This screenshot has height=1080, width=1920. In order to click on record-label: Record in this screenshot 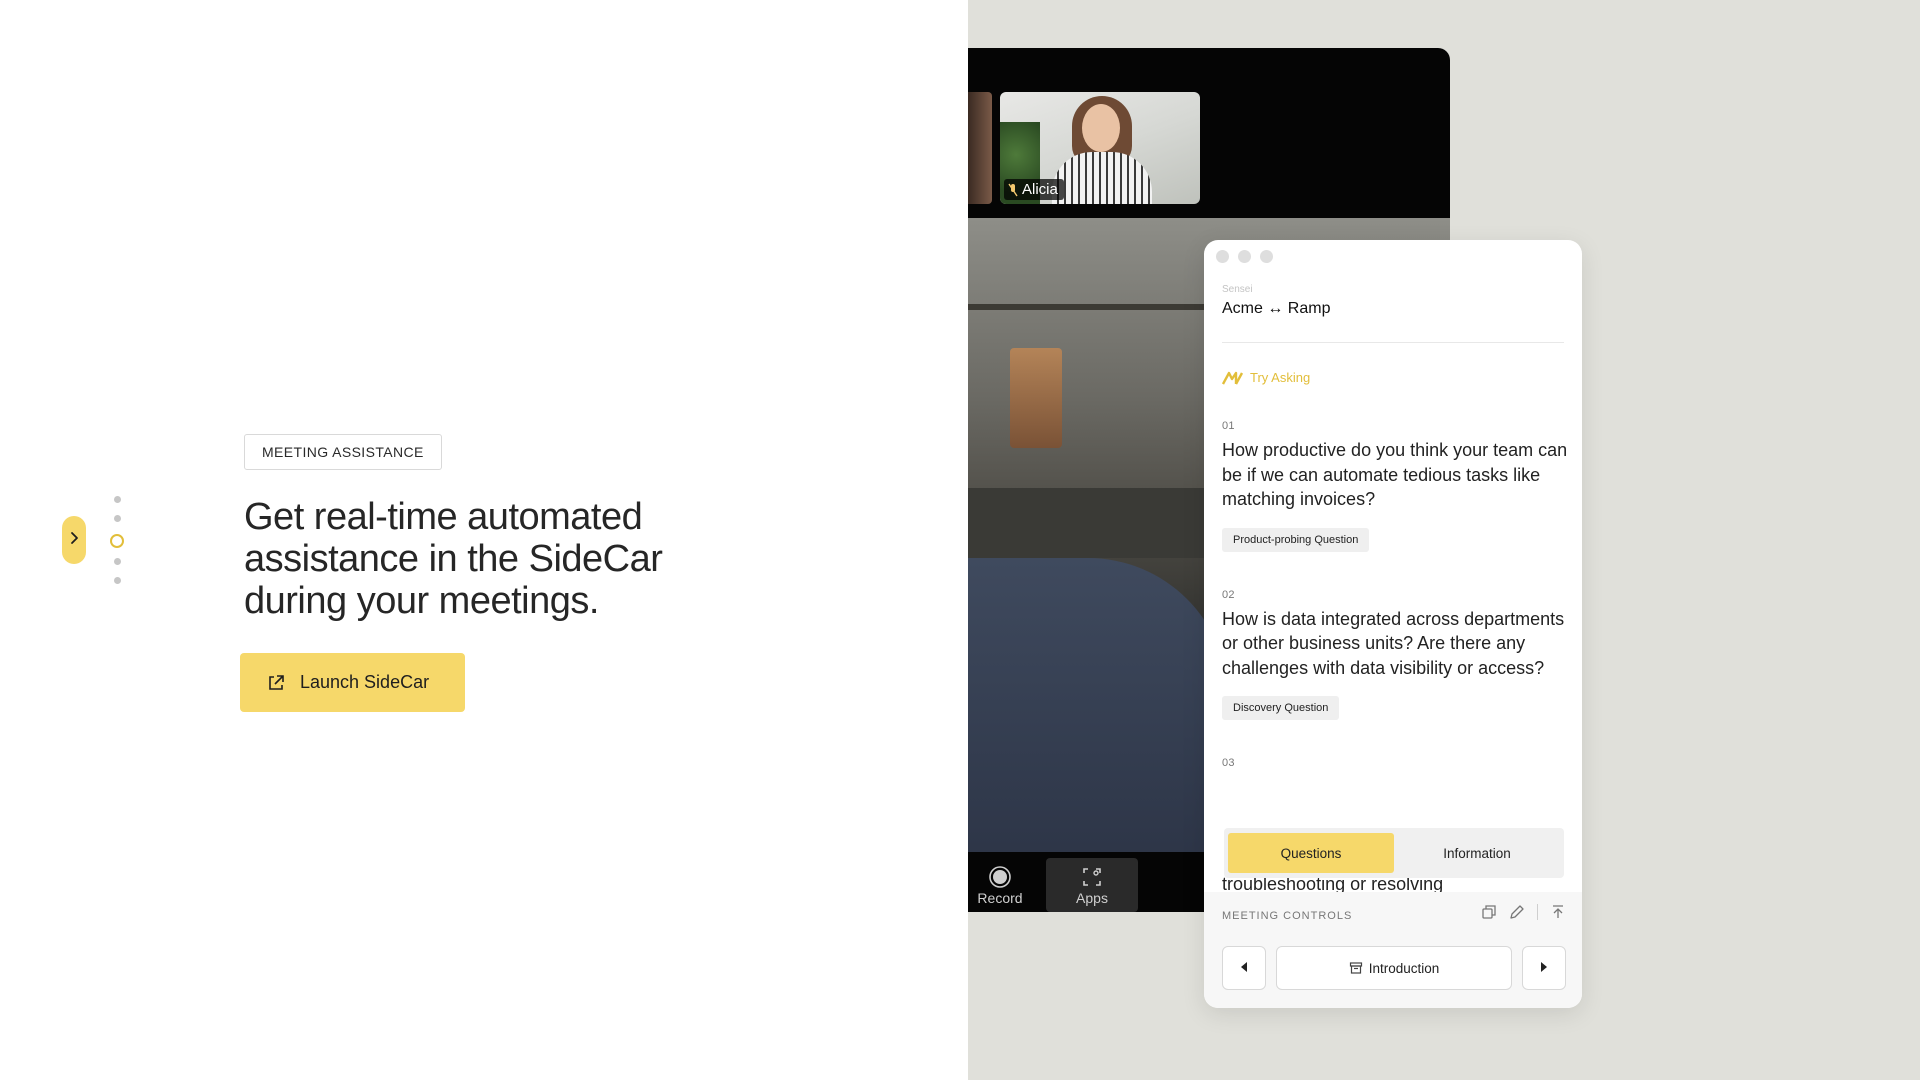, I will do `click(1000, 898)`.